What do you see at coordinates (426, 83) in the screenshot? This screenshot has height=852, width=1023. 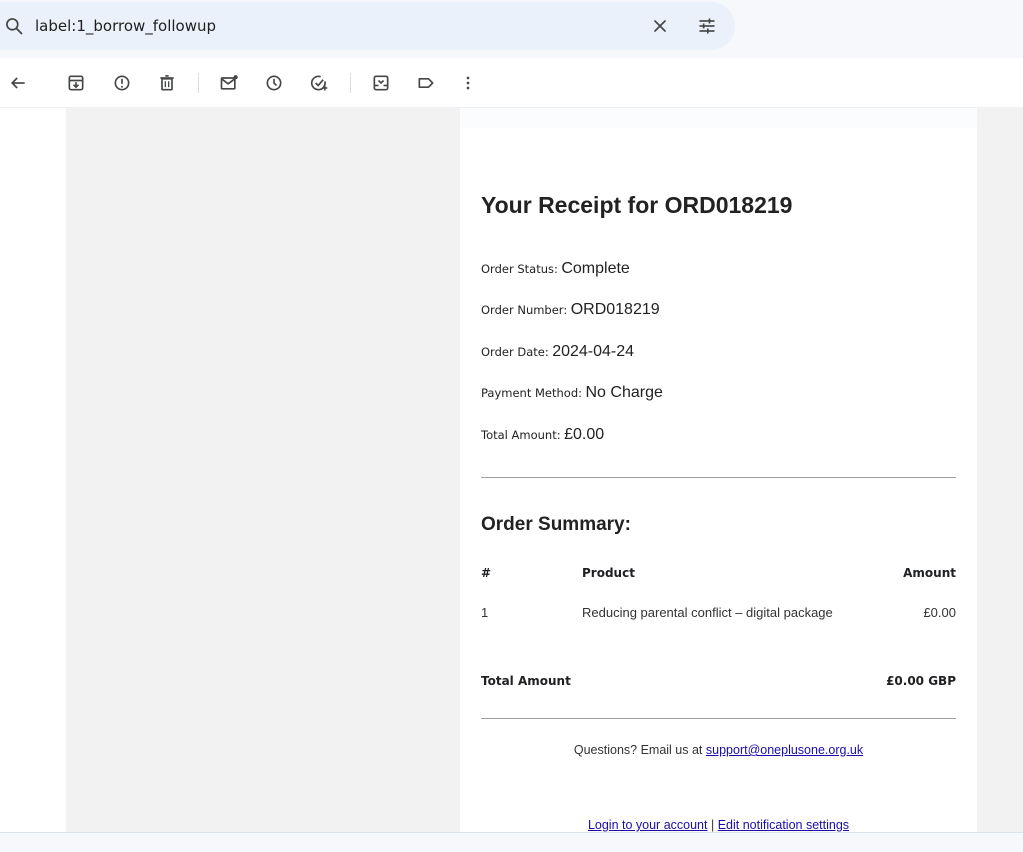 I see `label-icon` at bounding box center [426, 83].